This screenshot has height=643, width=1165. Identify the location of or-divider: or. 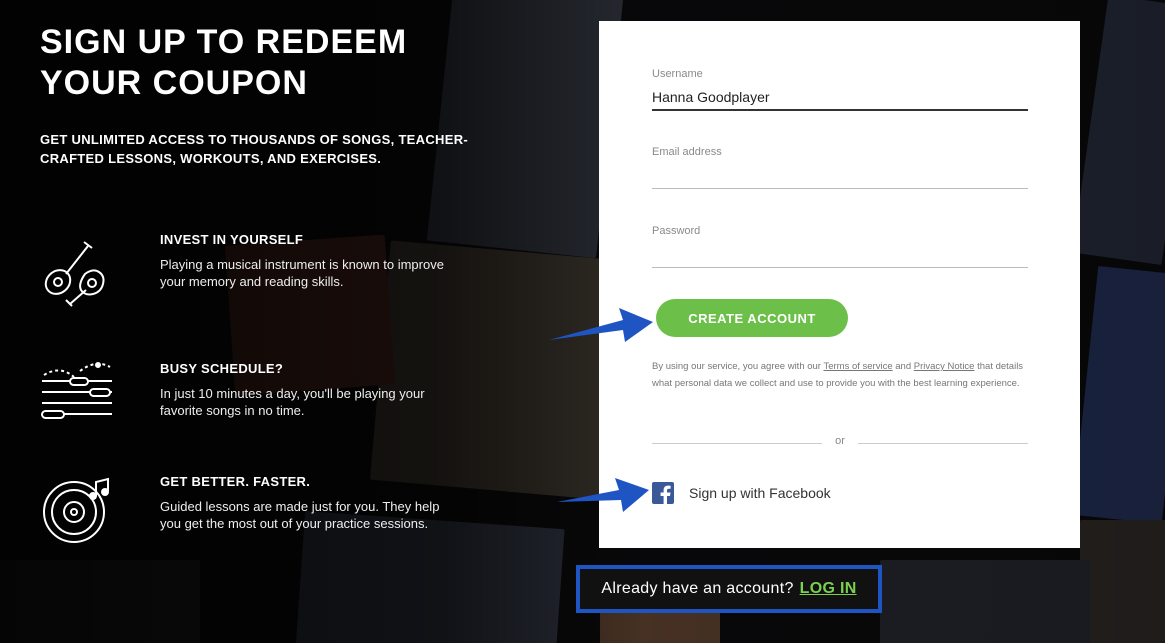
(840, 443).